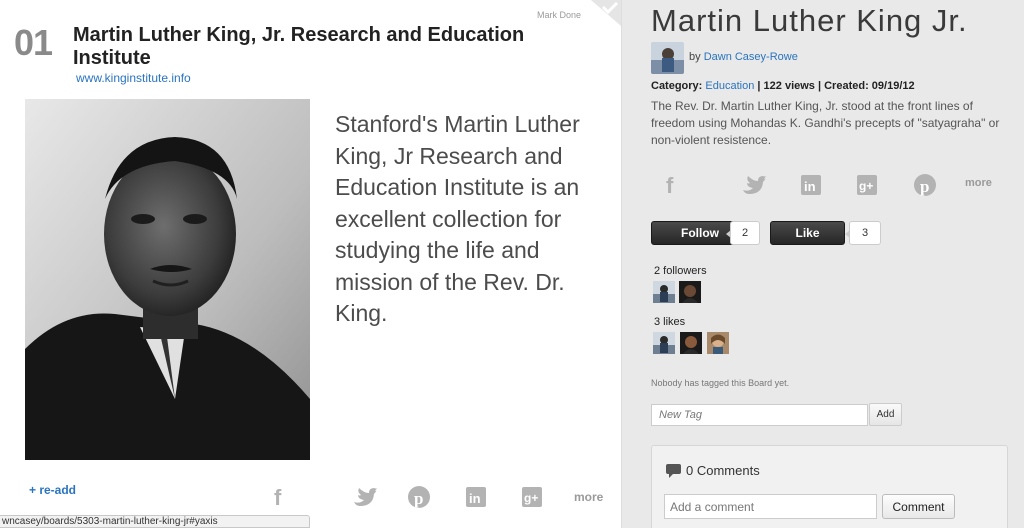 The height and width of the screenshot is (528, 1024). What do you see at coordinates (786, 86) in the screenshot?
I see `views-count: | 122 views` at bounding box center [786, 86].